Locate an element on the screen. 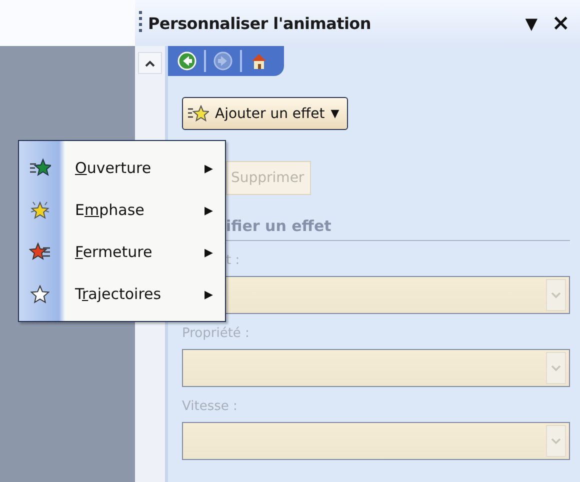  pane-title: Personnaliser l'animation is located at coordinates (260, 23).